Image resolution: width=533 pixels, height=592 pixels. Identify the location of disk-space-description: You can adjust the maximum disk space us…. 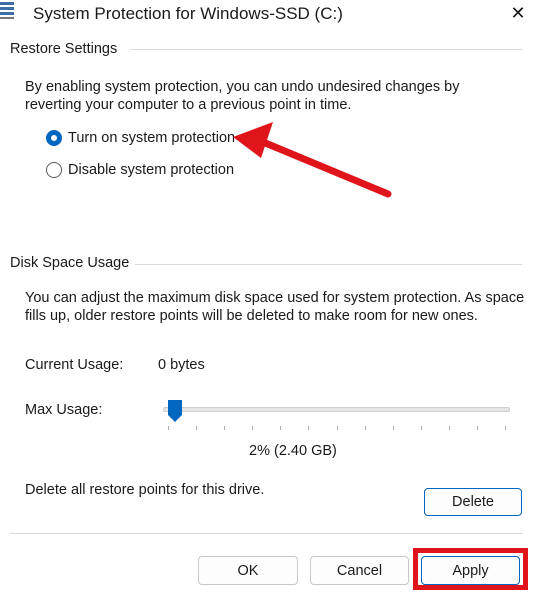
(275, 307).